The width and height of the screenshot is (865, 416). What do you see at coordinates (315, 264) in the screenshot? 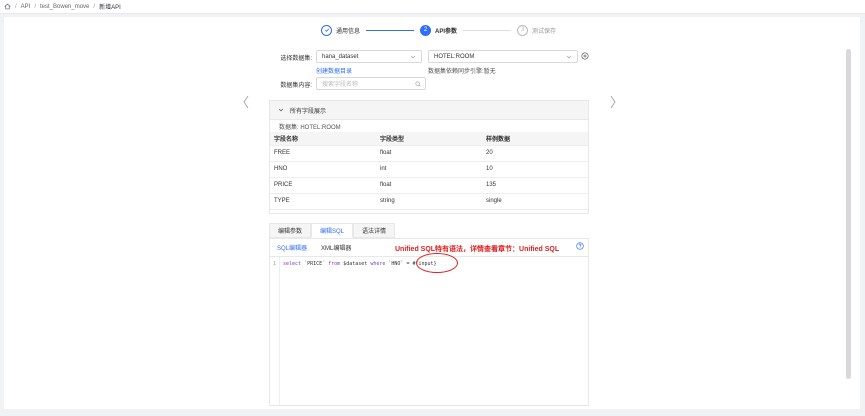
I see `code-column: `PRICE`` at bounding box center [315, 264].